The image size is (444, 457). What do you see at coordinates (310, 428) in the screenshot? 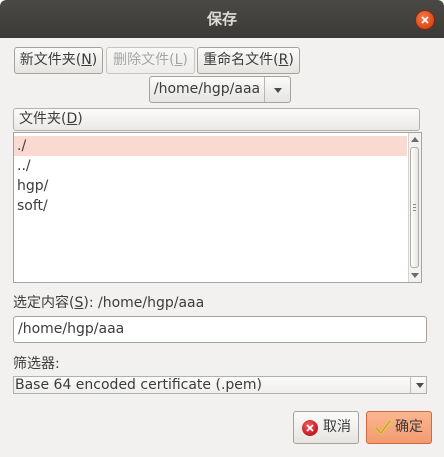
I see `cancel-icon` at bounding box center [310, 428].